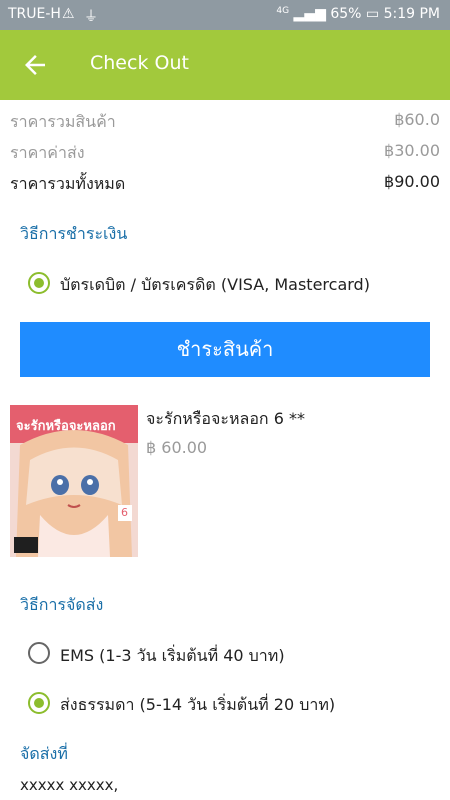 This screenshot has width=450, height=800. Describe the element at coordinates (412, 150) in the screenshot. I see `shipping-fee-value: ฿30.00` at that location.